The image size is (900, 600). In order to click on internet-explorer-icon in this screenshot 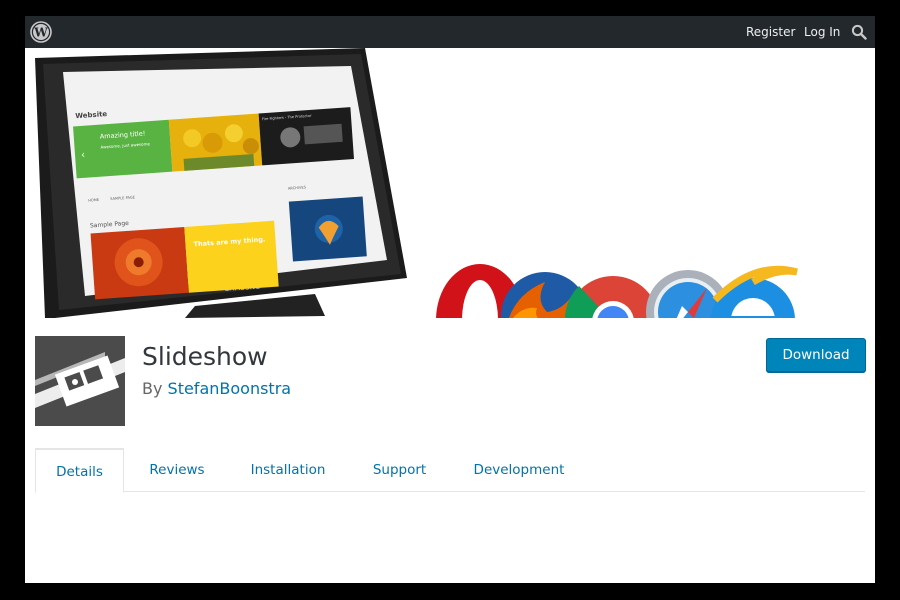, I will do `click(754, 291)`.